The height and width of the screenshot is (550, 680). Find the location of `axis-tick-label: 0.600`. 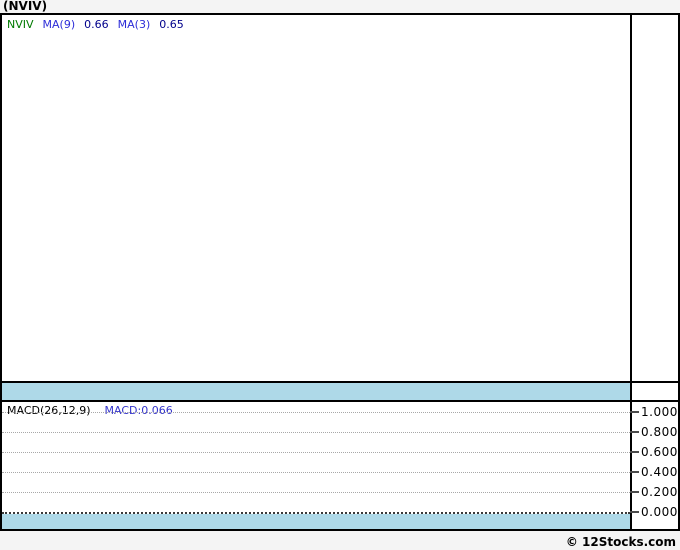

axis-tick-label: 0.600 is located at coordinates (659, 452).